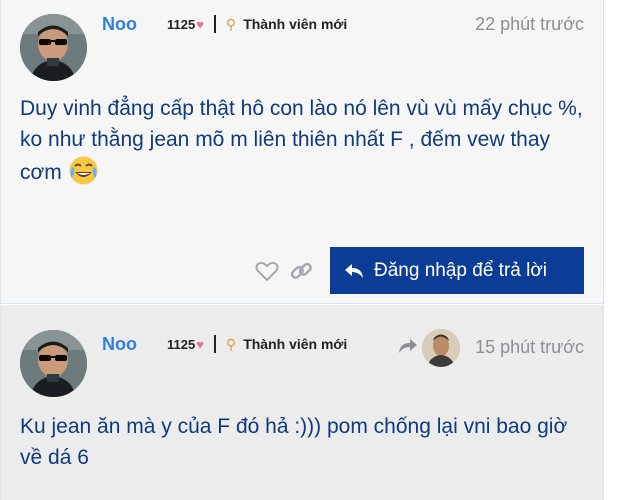 This screenshot has width=619, height=500. Describe the element at coordinates (461, 270) in the screenshot. I see `reply-button-label: Đăng nhập để trả lời` at that location.